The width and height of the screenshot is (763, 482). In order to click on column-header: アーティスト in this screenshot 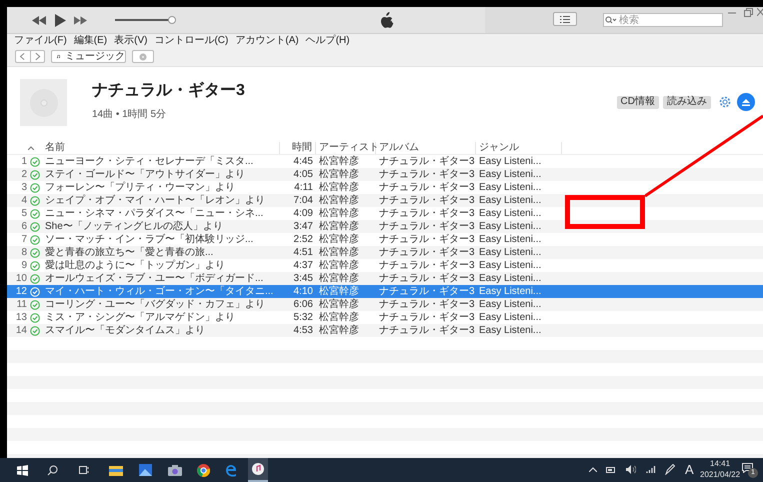, I will do `click(346, 148)`.